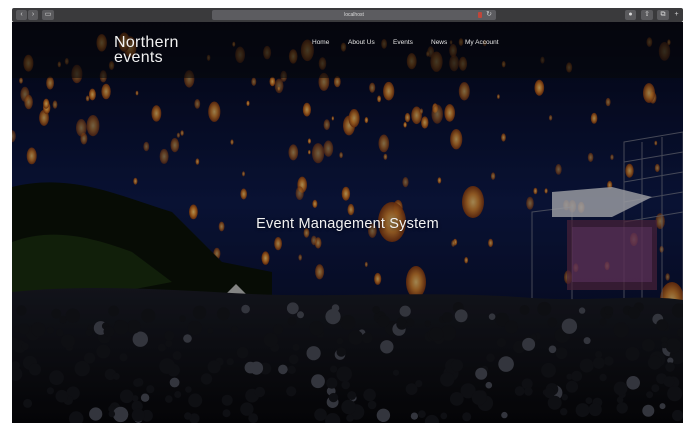  I want to click on back-button: ‹, so click(21, 15).